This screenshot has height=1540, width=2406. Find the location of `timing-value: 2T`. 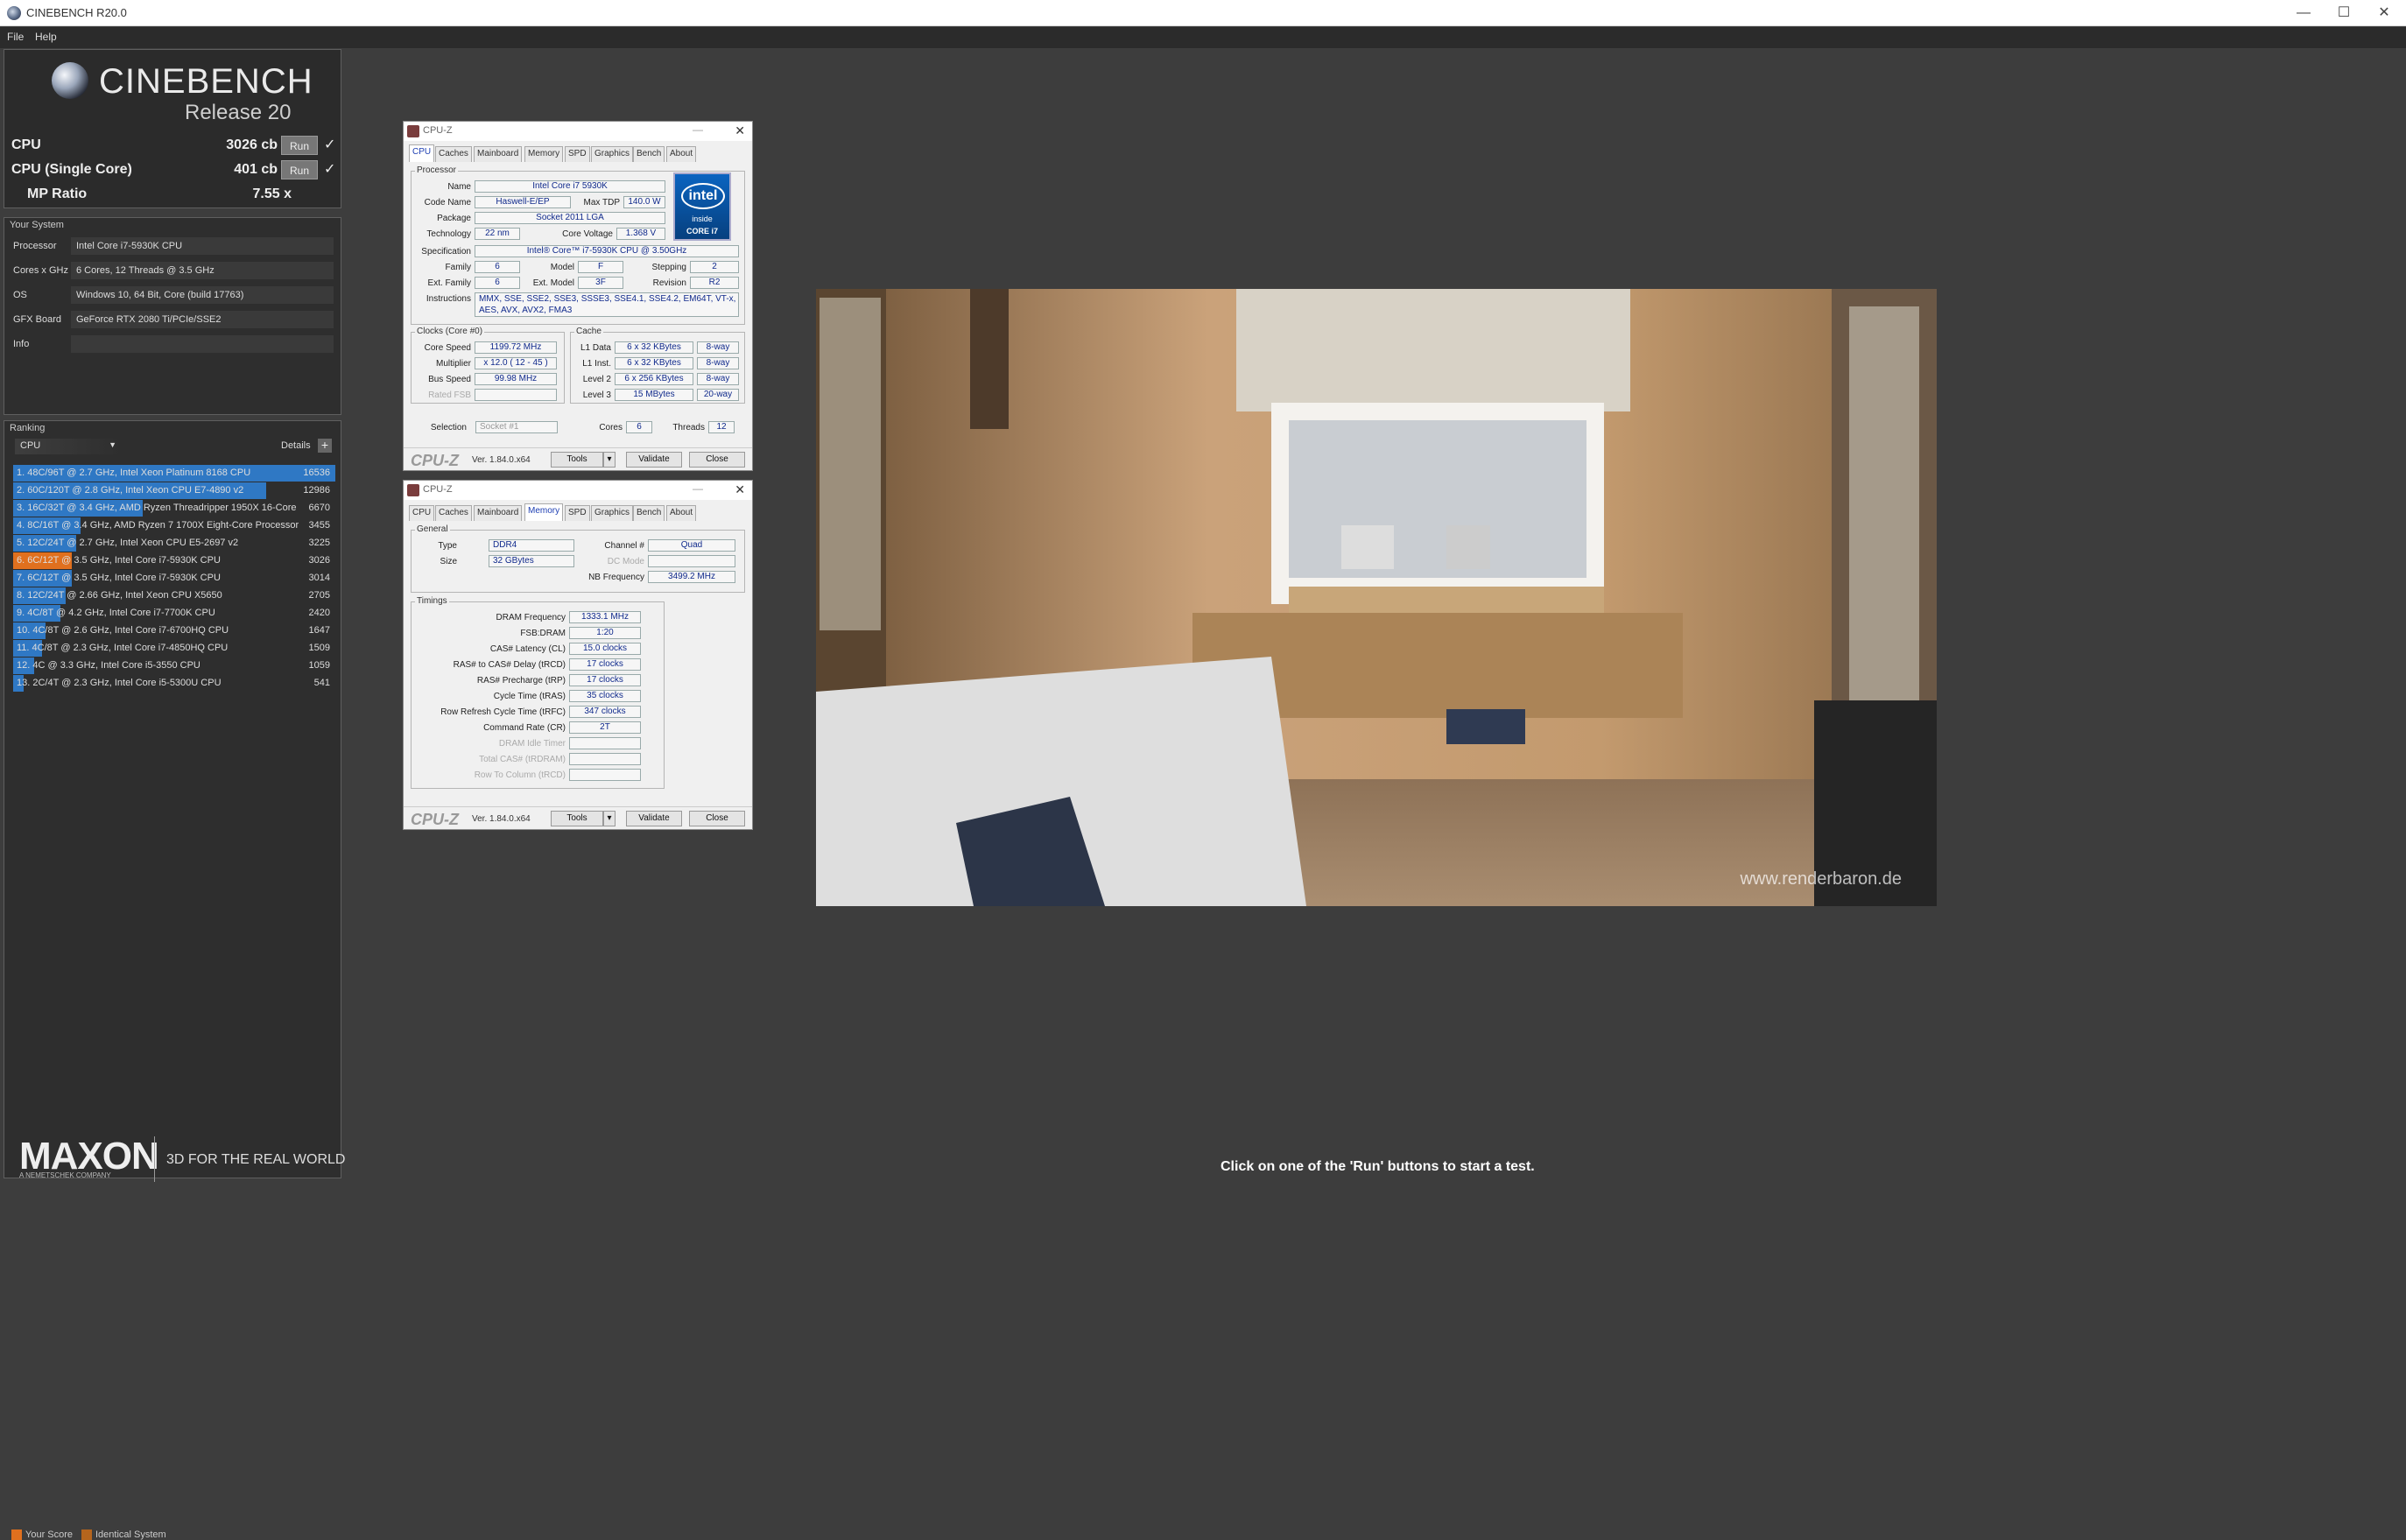

timing-value: 2T is located at coordinates (605, 727).